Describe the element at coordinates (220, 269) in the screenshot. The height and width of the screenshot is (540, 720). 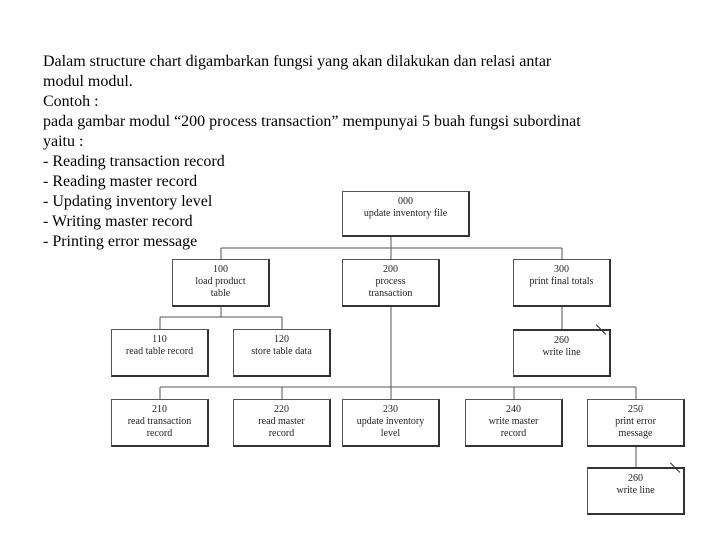
I see `module-number: 100` at that location.